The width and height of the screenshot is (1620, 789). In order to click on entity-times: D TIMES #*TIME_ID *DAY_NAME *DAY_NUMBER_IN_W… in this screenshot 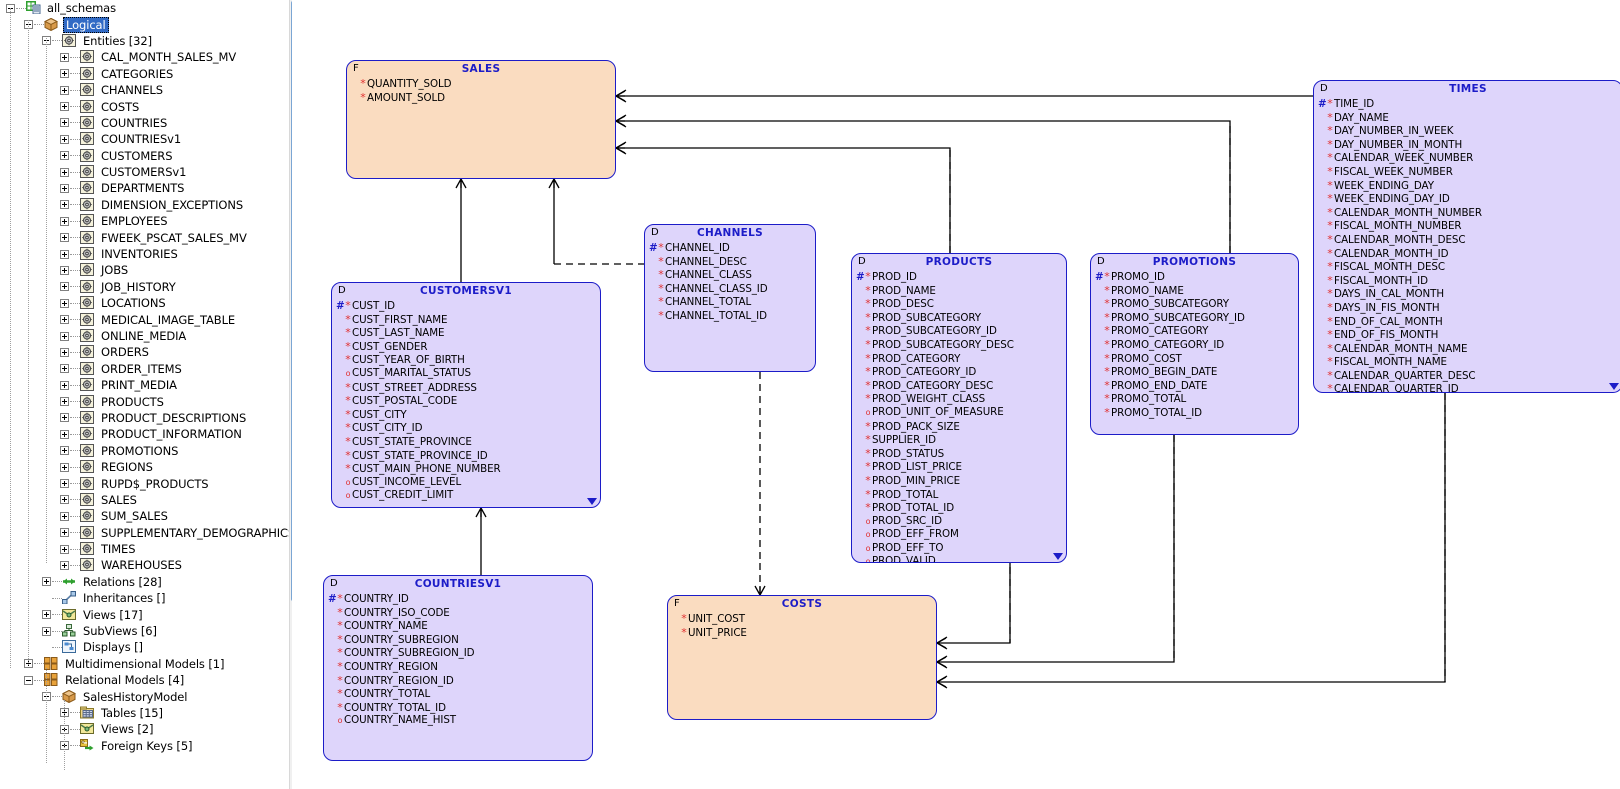, I will do `click(1466, 236)`.